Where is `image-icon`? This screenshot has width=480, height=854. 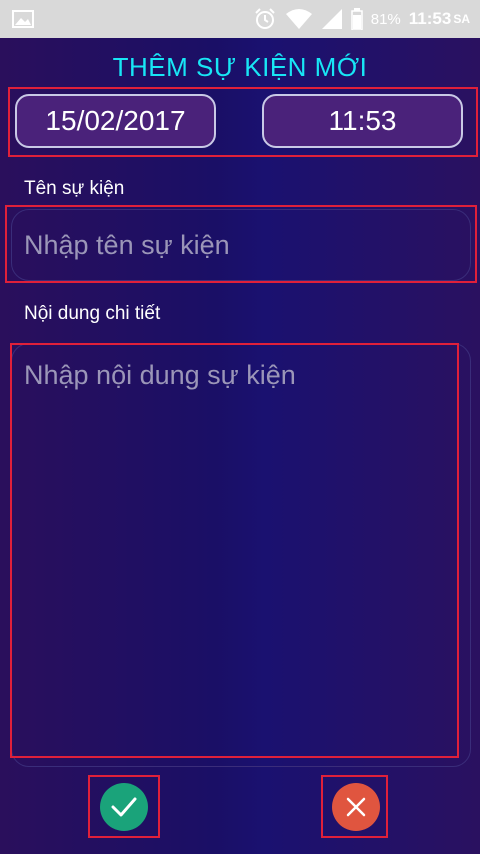 image-icon is located at coordinates (23, 19).